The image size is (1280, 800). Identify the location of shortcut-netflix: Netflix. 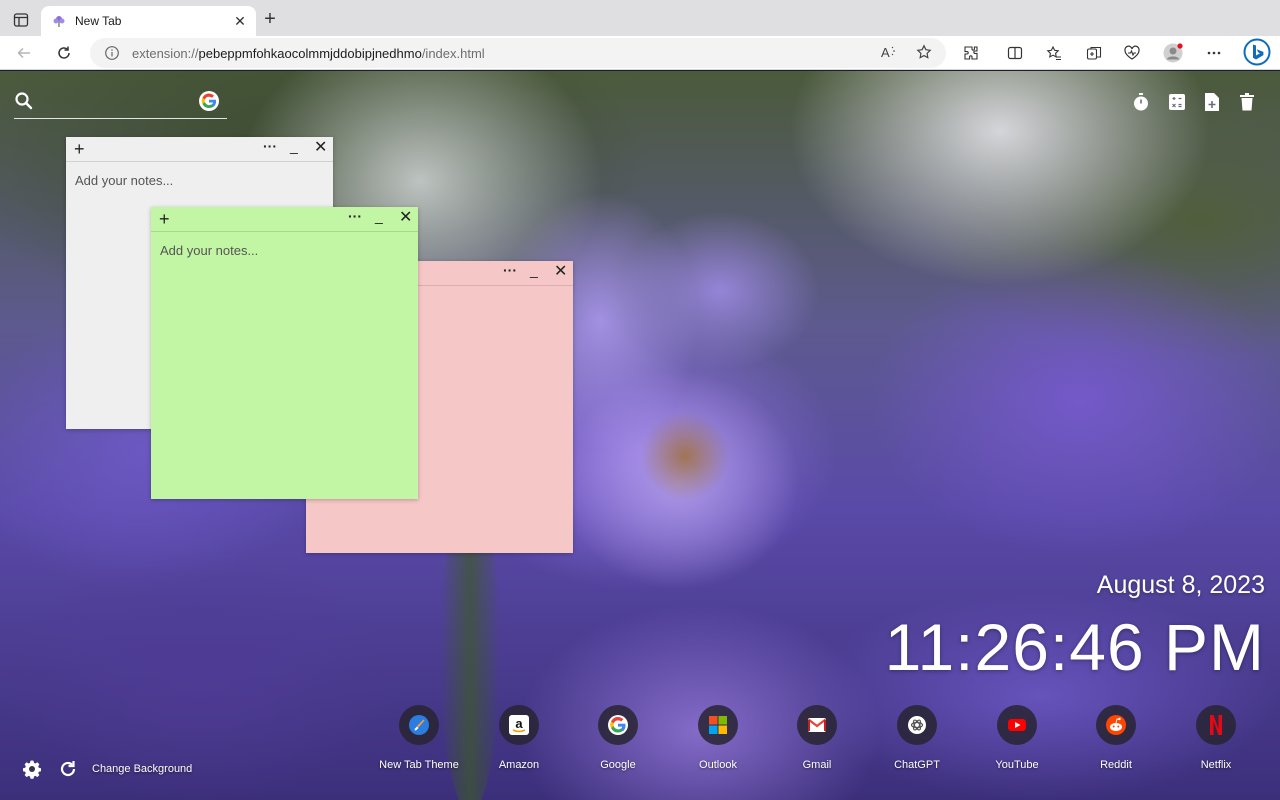
(1216, 740).